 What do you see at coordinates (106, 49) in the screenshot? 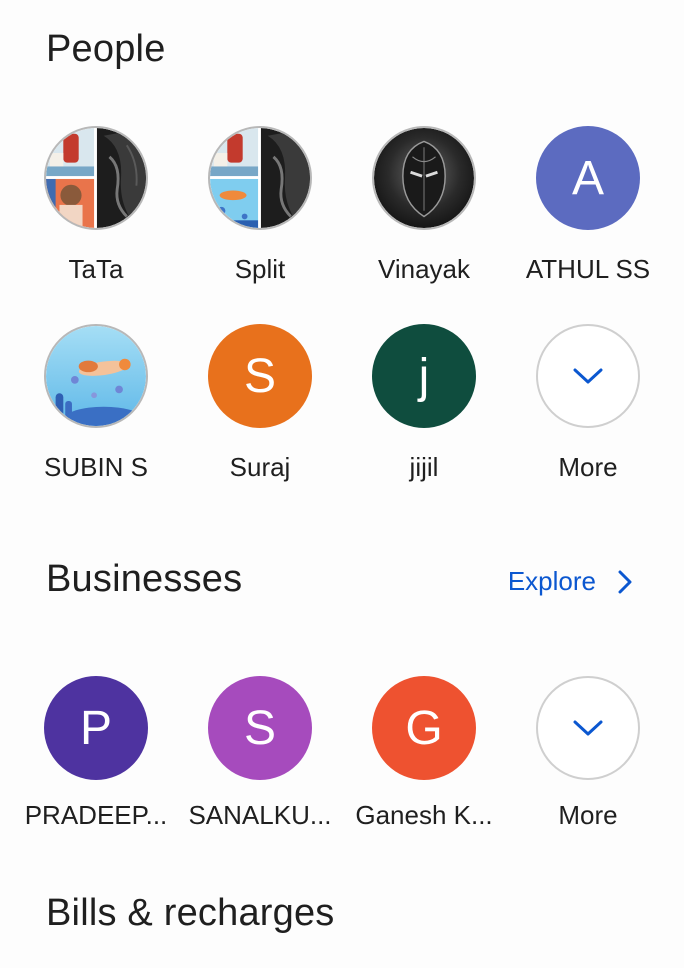
I see `people-section-title: People` at bounding box center [106, 49].